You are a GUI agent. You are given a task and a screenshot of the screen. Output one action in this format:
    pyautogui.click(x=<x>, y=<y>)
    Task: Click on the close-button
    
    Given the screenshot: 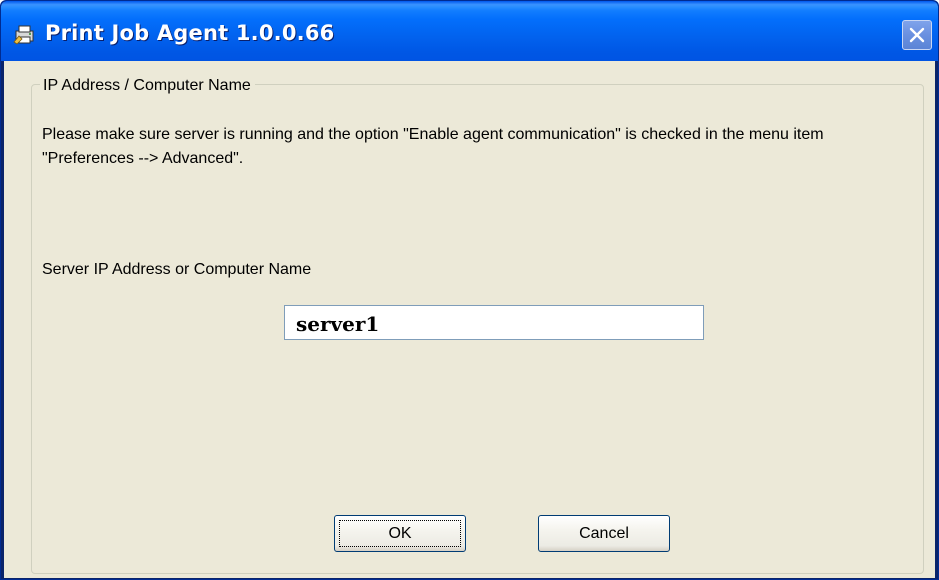 What is the action you would take?
    pyautogui.click(x=917, y=35)
    